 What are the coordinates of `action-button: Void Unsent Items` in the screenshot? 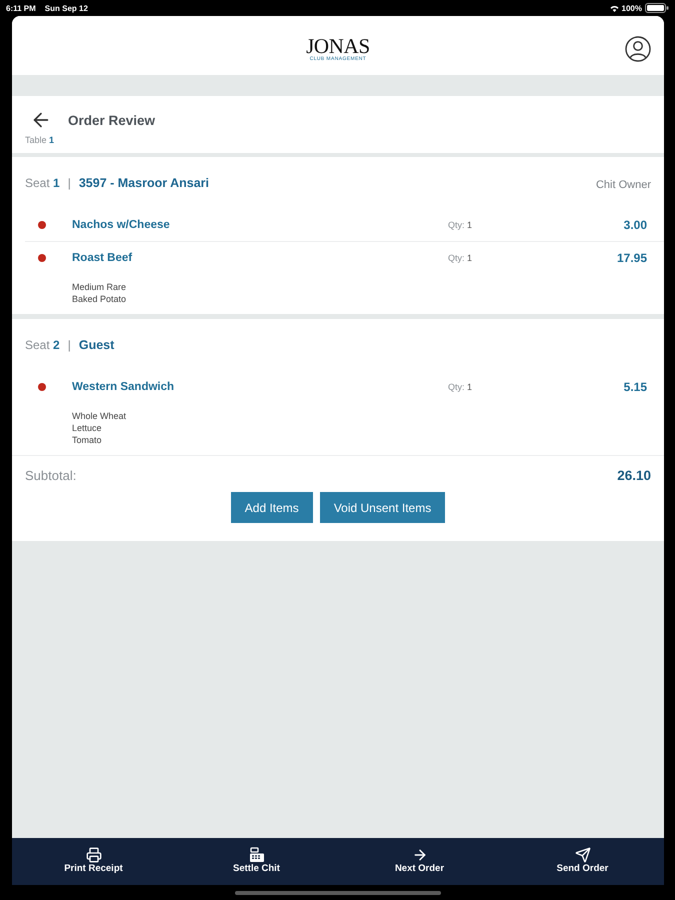 It's located at (383, 507).